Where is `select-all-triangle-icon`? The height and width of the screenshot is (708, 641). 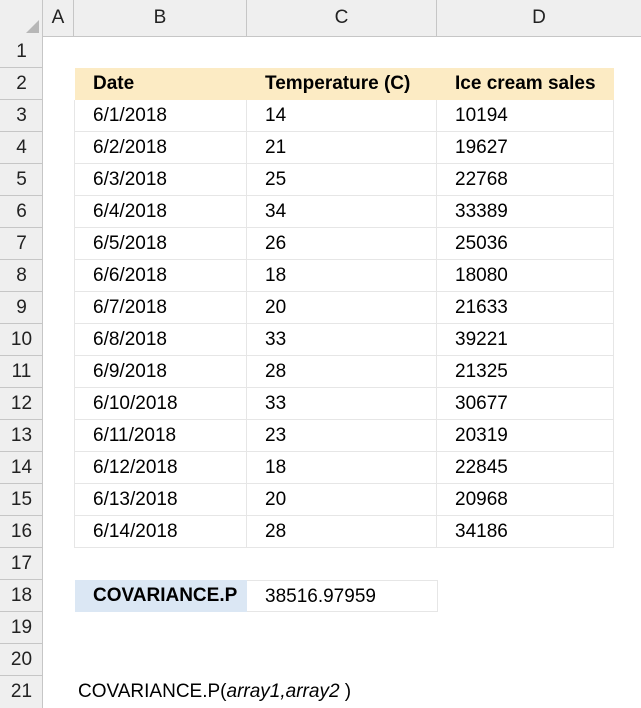 select-all-triangle-icon is located at coordinates (32, 26).